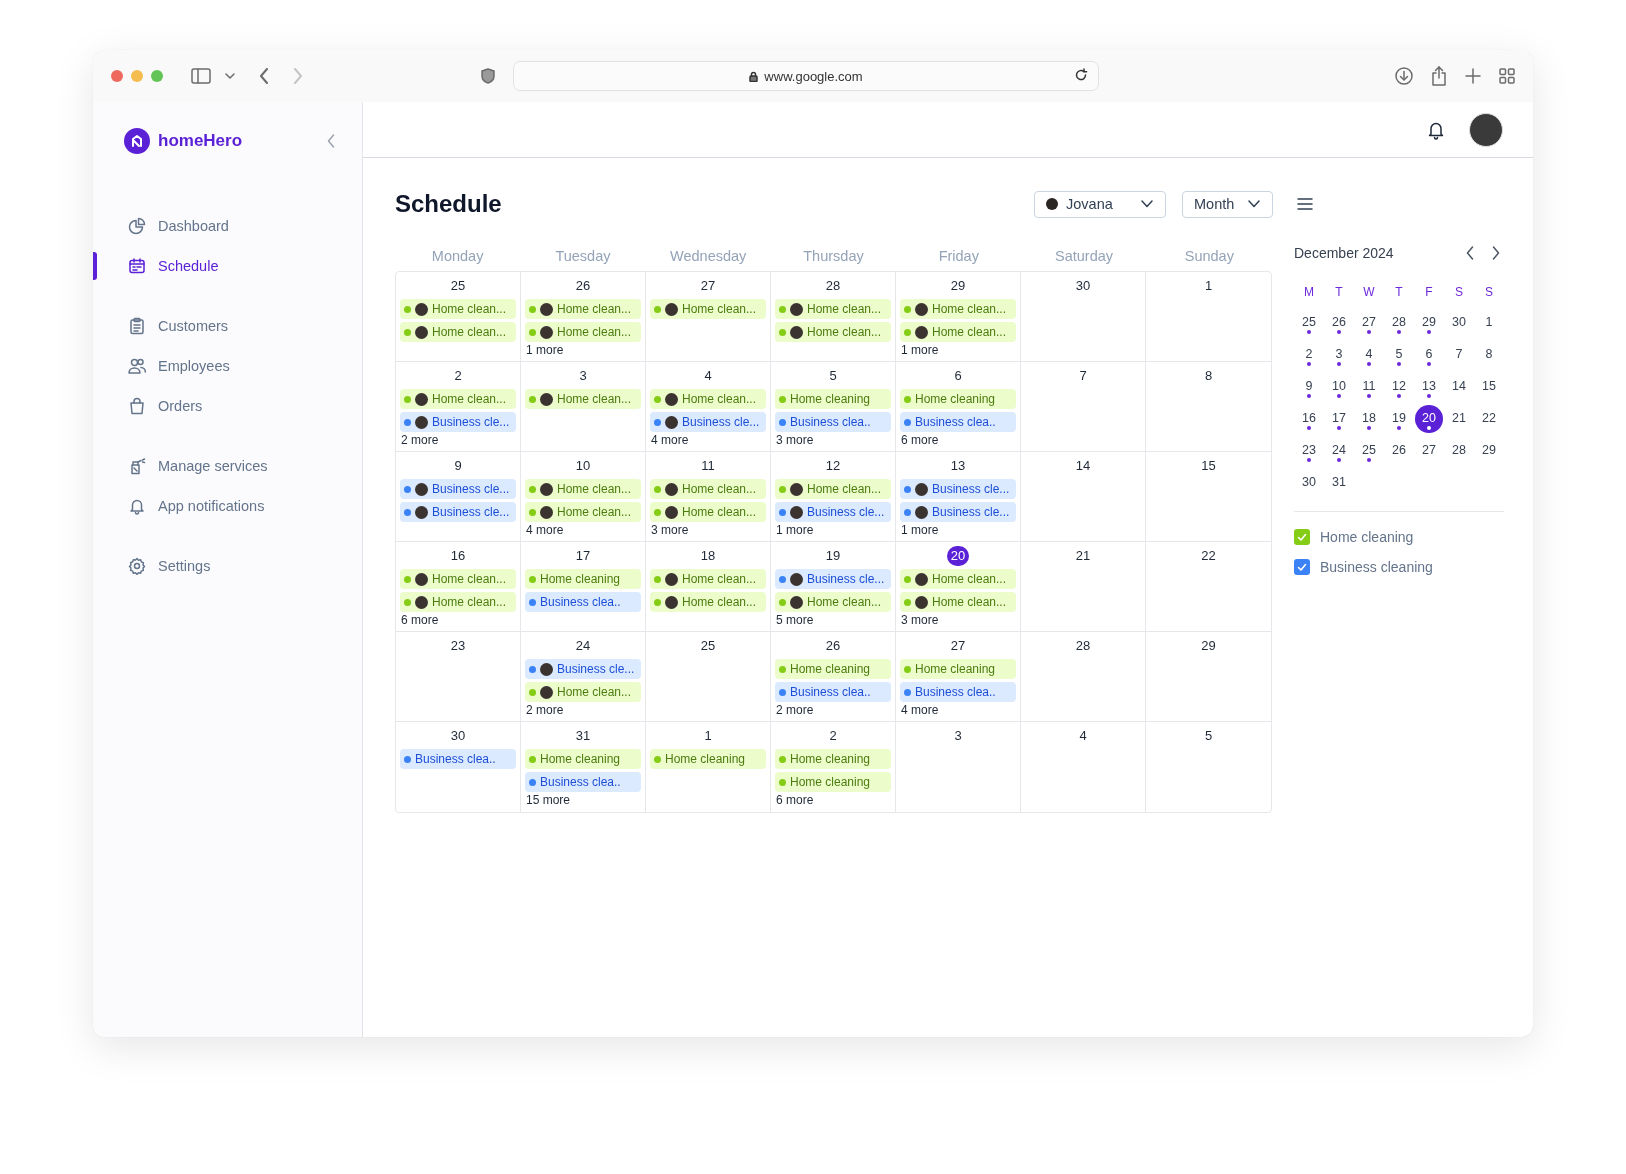 The width and height of the screenshot is (1626, 1174). What do you see at coordinates (1439, 76) in the screenshot?
I see `share-icon` at bounding box center [1439, 76].